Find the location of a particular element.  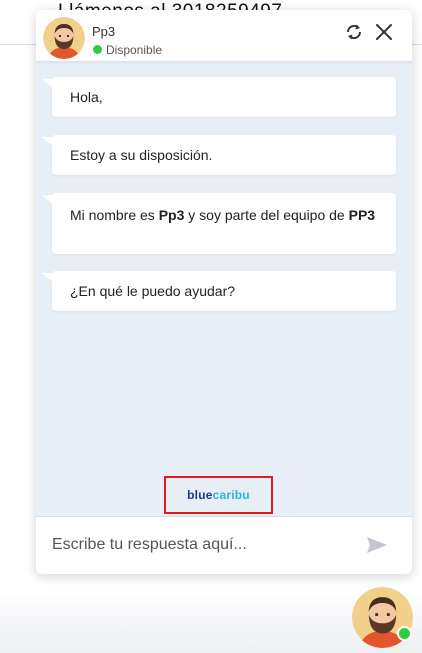

message-text: Estoy a su disposición. is located at coordinates (141, 155).